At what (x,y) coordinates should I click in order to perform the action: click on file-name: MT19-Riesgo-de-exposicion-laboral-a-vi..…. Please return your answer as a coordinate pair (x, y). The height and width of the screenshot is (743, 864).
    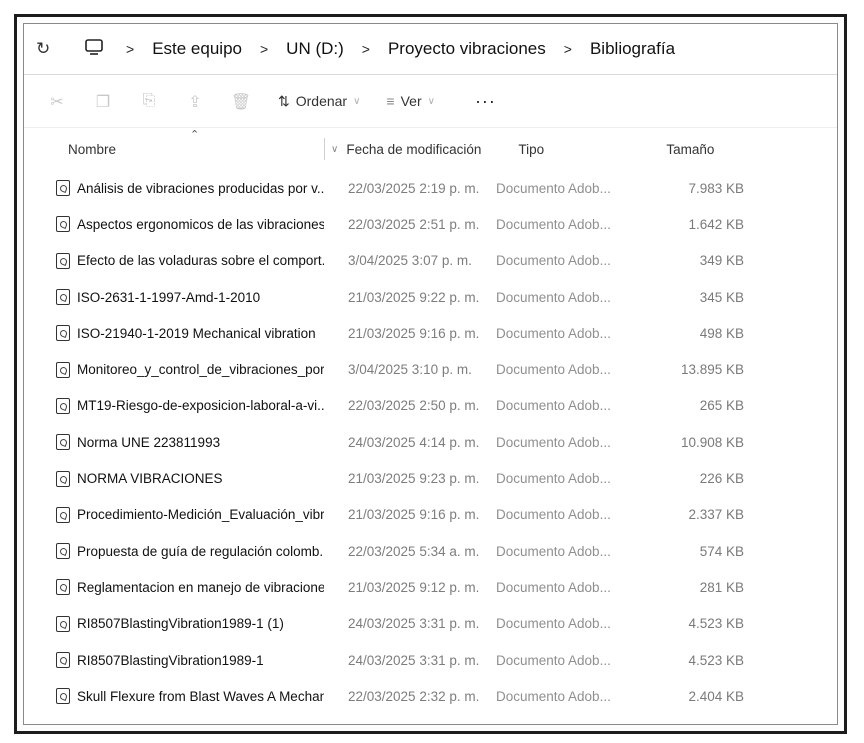
    Looking at the image, I should click on (200, 406).